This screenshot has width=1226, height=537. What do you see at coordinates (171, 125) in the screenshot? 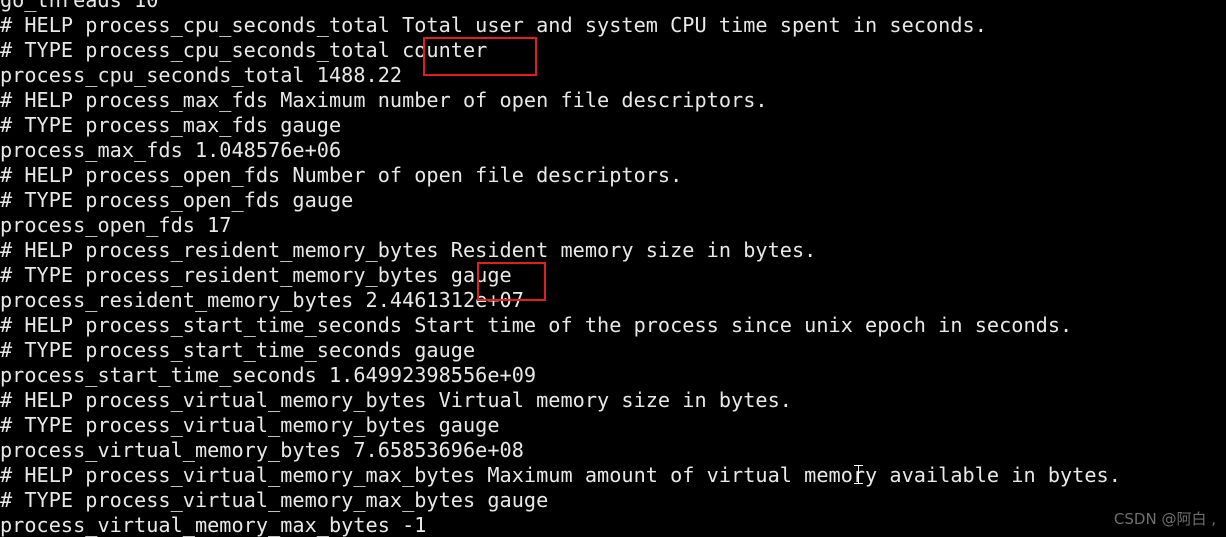
I see `terminal-line: # TYPE process_max_fds gauge` at bounding box center [171, 125].